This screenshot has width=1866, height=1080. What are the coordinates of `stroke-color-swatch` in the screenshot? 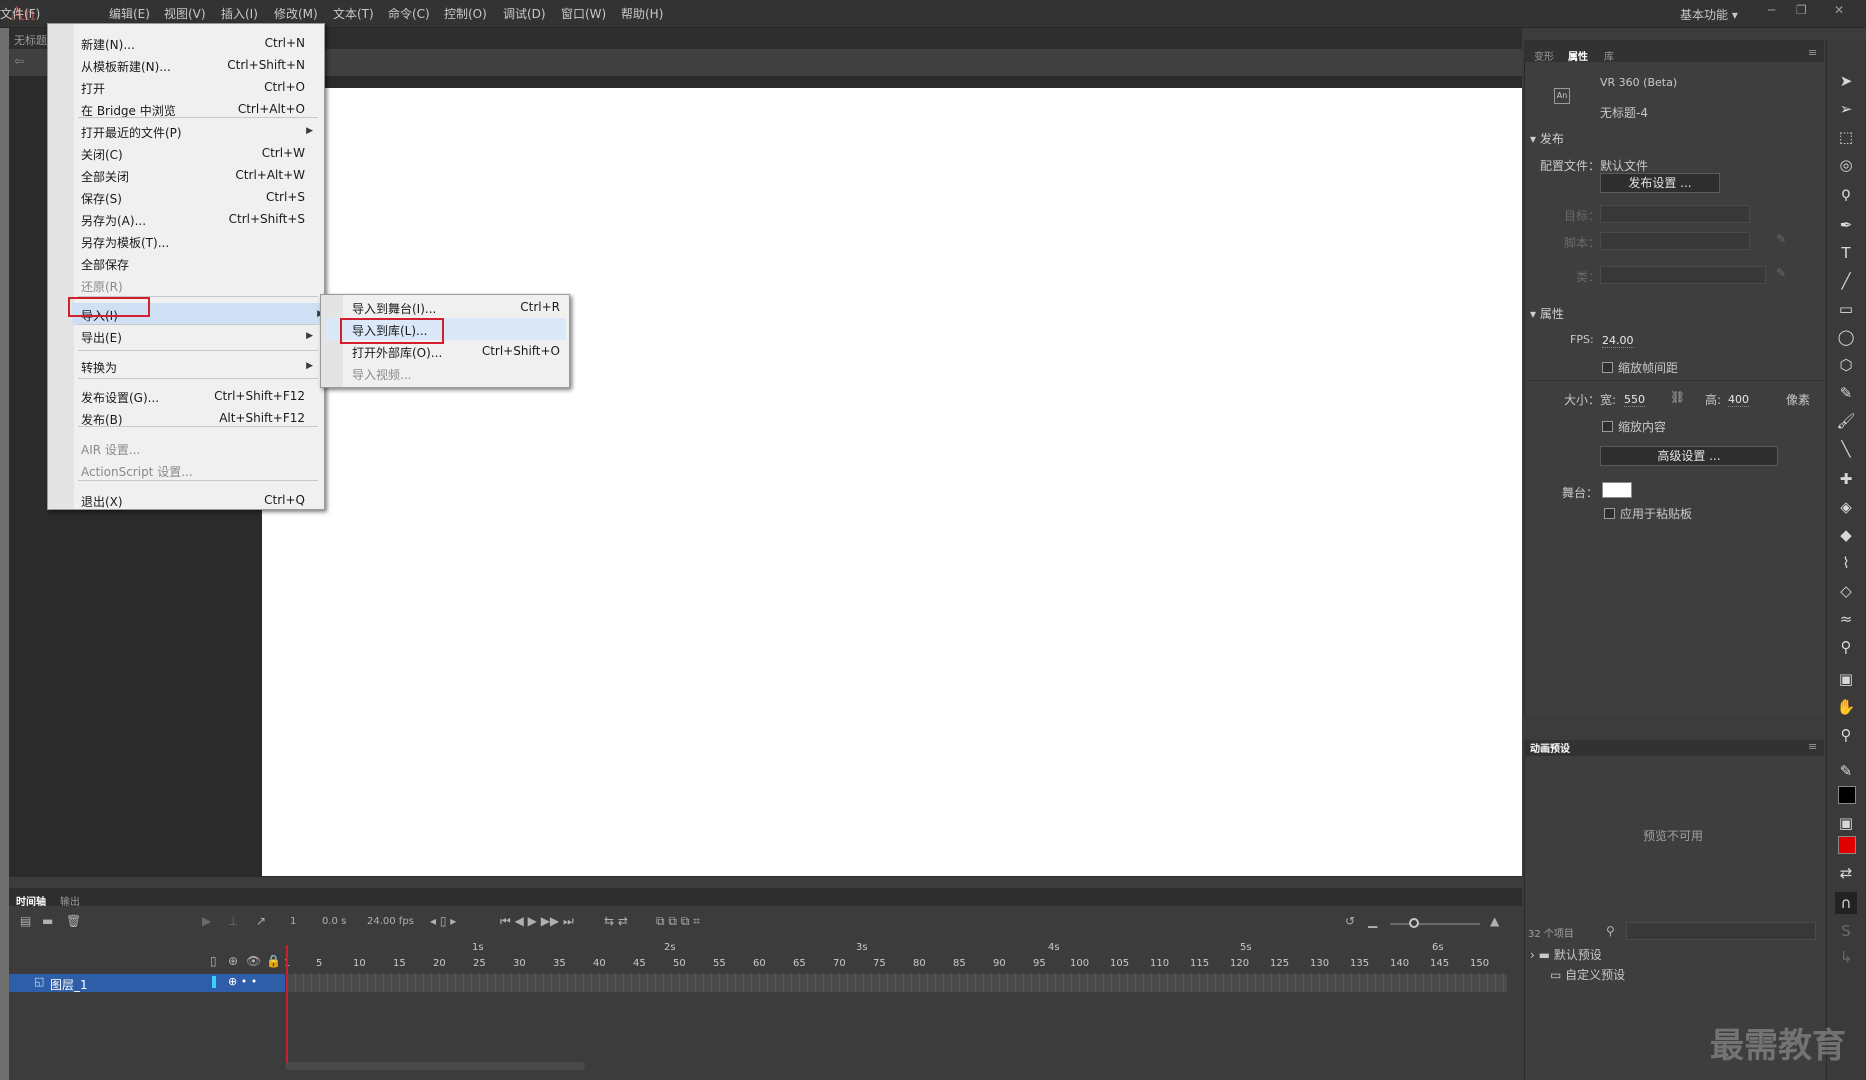 It's located at (1847, 795).